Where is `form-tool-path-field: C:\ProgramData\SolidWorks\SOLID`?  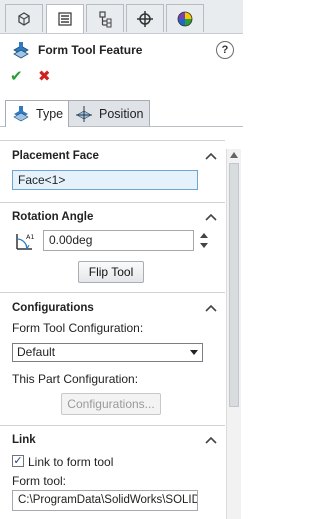
form-tool-path-field: C:\ProgramData\SolidWorks\SOLID is located at coordinates (105, 500).